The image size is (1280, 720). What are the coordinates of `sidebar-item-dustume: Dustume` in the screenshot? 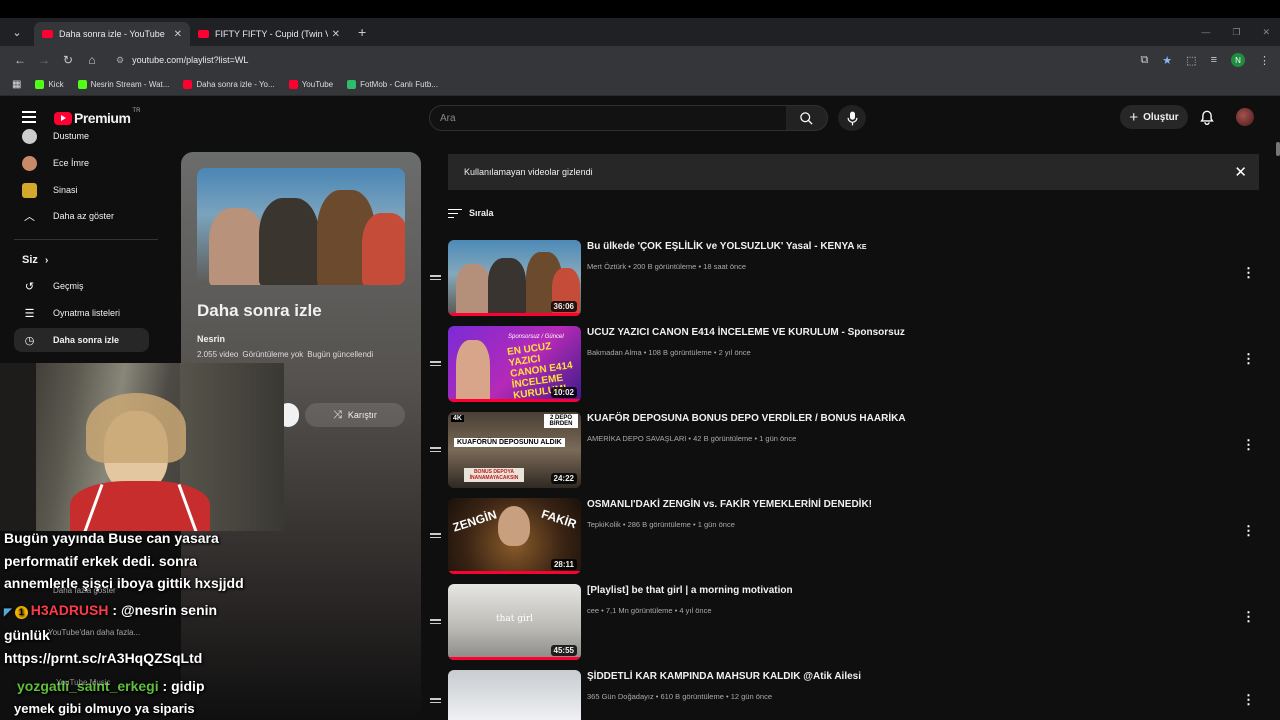 It's located at (81, 136).